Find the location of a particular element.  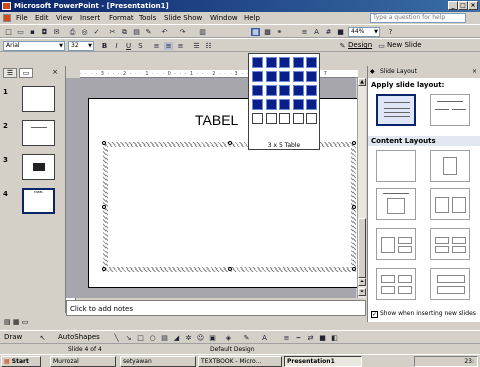

align-center-icon: ≡ is located at coordinates (168, 46).